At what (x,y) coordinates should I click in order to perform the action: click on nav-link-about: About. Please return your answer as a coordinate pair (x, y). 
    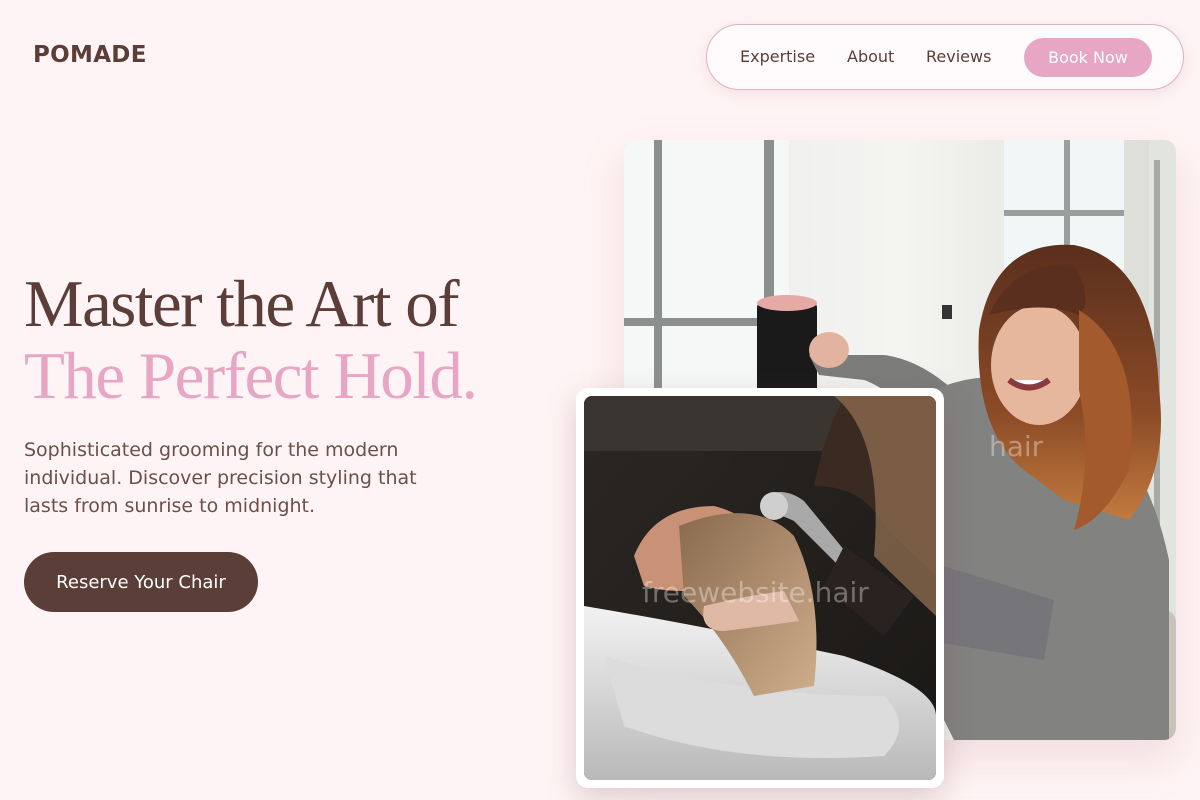
    Looking at the image, I should click on (870, 57).